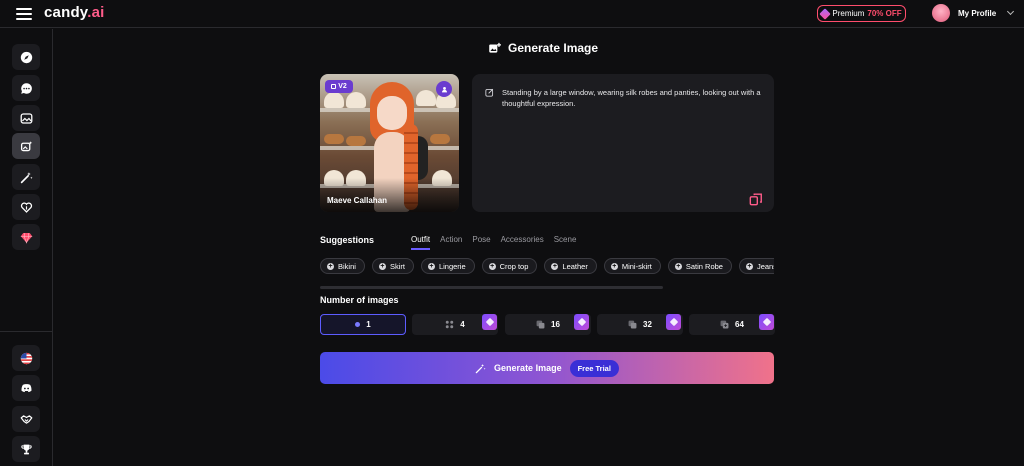  I want to click on chip-crop-top: + Crop top, so click(509, 266).